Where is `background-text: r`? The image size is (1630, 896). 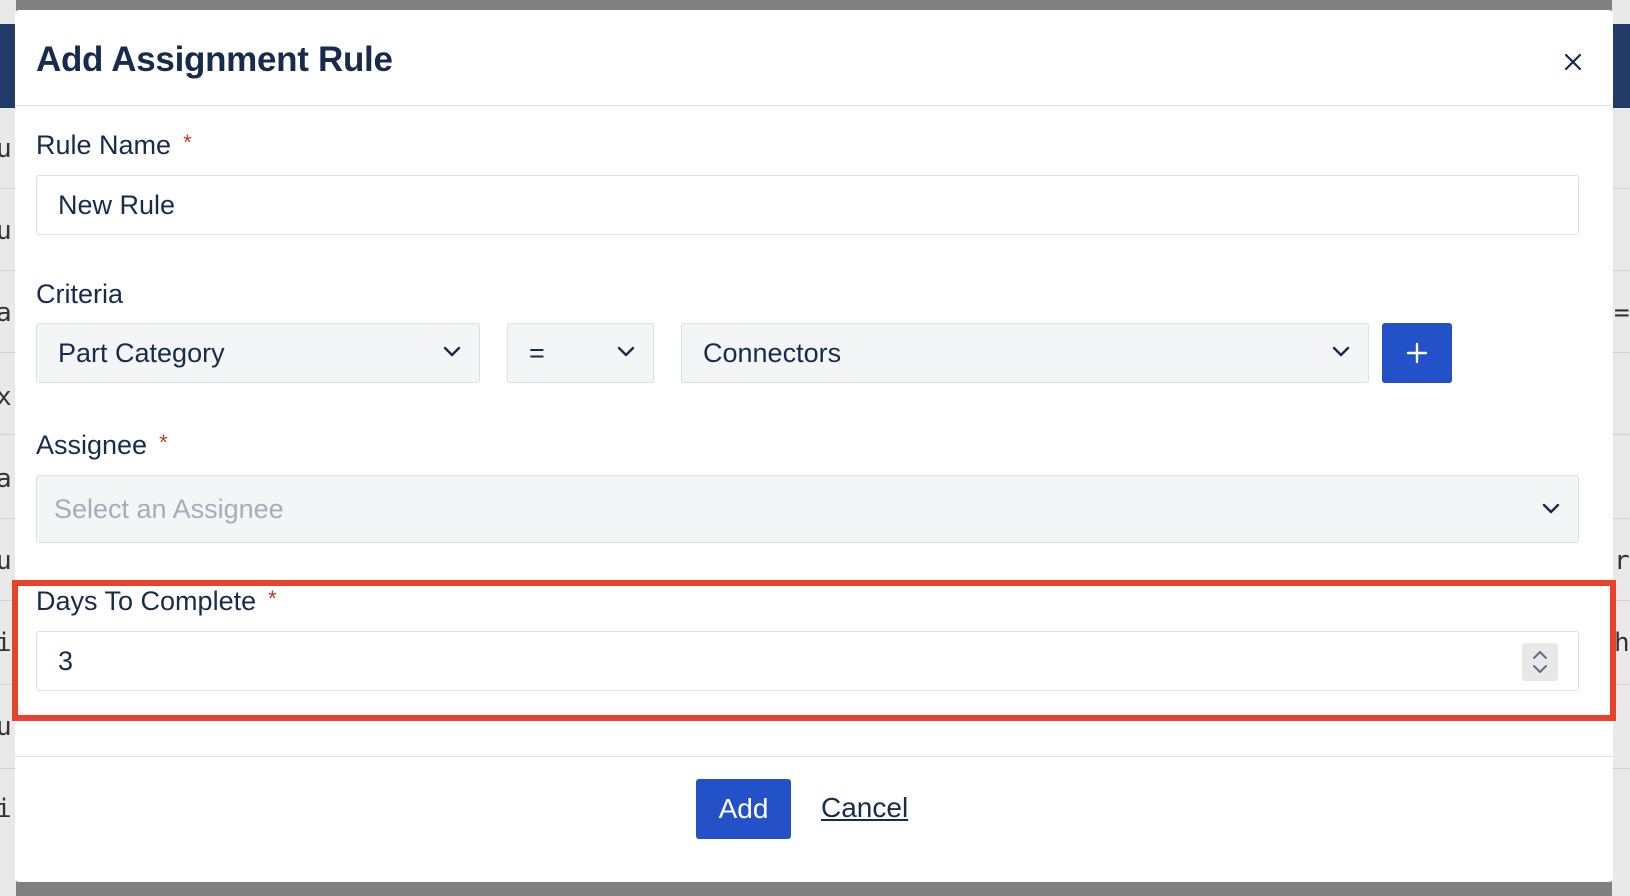
background-text: r is located at coordinates (1622, 561).